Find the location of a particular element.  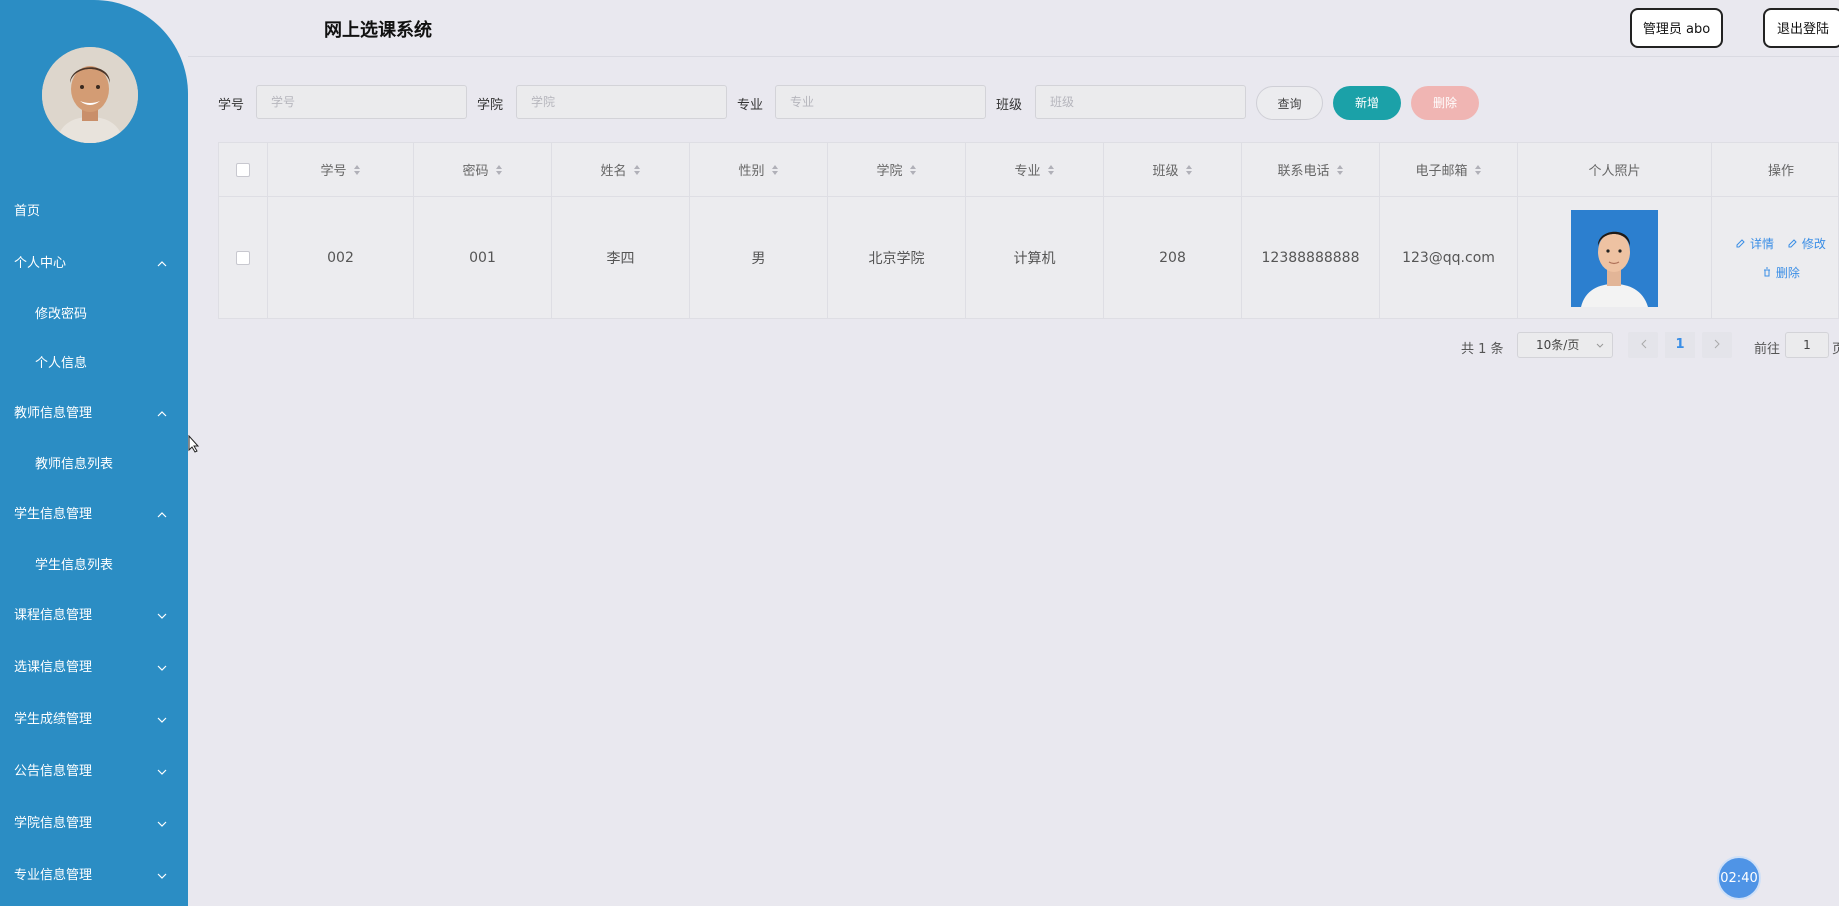

table-cell: 北京学院 is located at coordinates (897, 258).